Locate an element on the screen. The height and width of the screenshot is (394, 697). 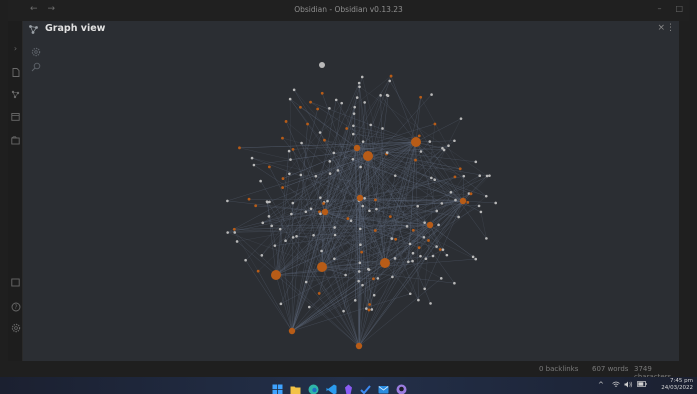
graph-icon is located at coordinates (15, 94).